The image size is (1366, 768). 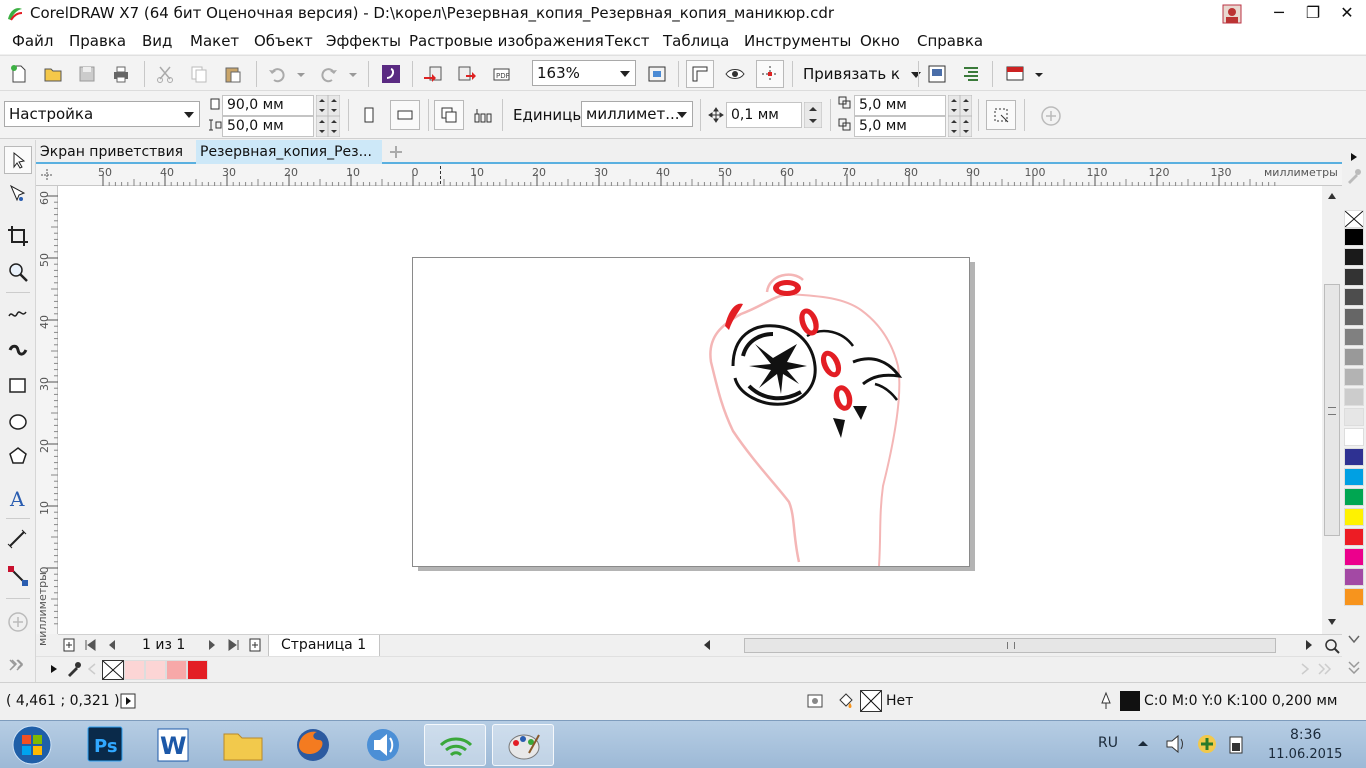 What do you see at coordinates (1106, 701) in the screenshot?
I see `outline-pen-icon` at bounding box center [1106, 701].